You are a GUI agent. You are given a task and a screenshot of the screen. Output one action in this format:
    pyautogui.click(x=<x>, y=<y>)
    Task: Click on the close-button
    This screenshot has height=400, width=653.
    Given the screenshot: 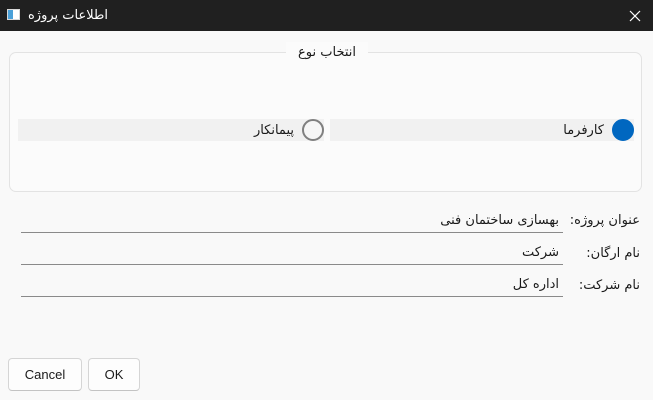 What is the action you would take?
    pyautogui.click(x=638, y=15)
    